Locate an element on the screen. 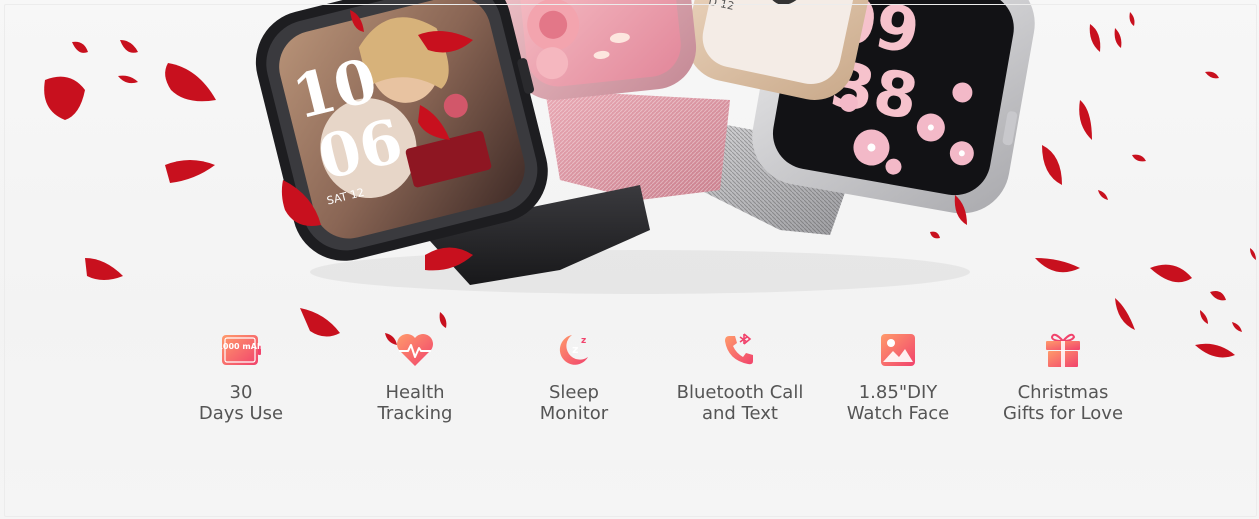  feature-label-line1: Health is located at coordinates (415, 392).